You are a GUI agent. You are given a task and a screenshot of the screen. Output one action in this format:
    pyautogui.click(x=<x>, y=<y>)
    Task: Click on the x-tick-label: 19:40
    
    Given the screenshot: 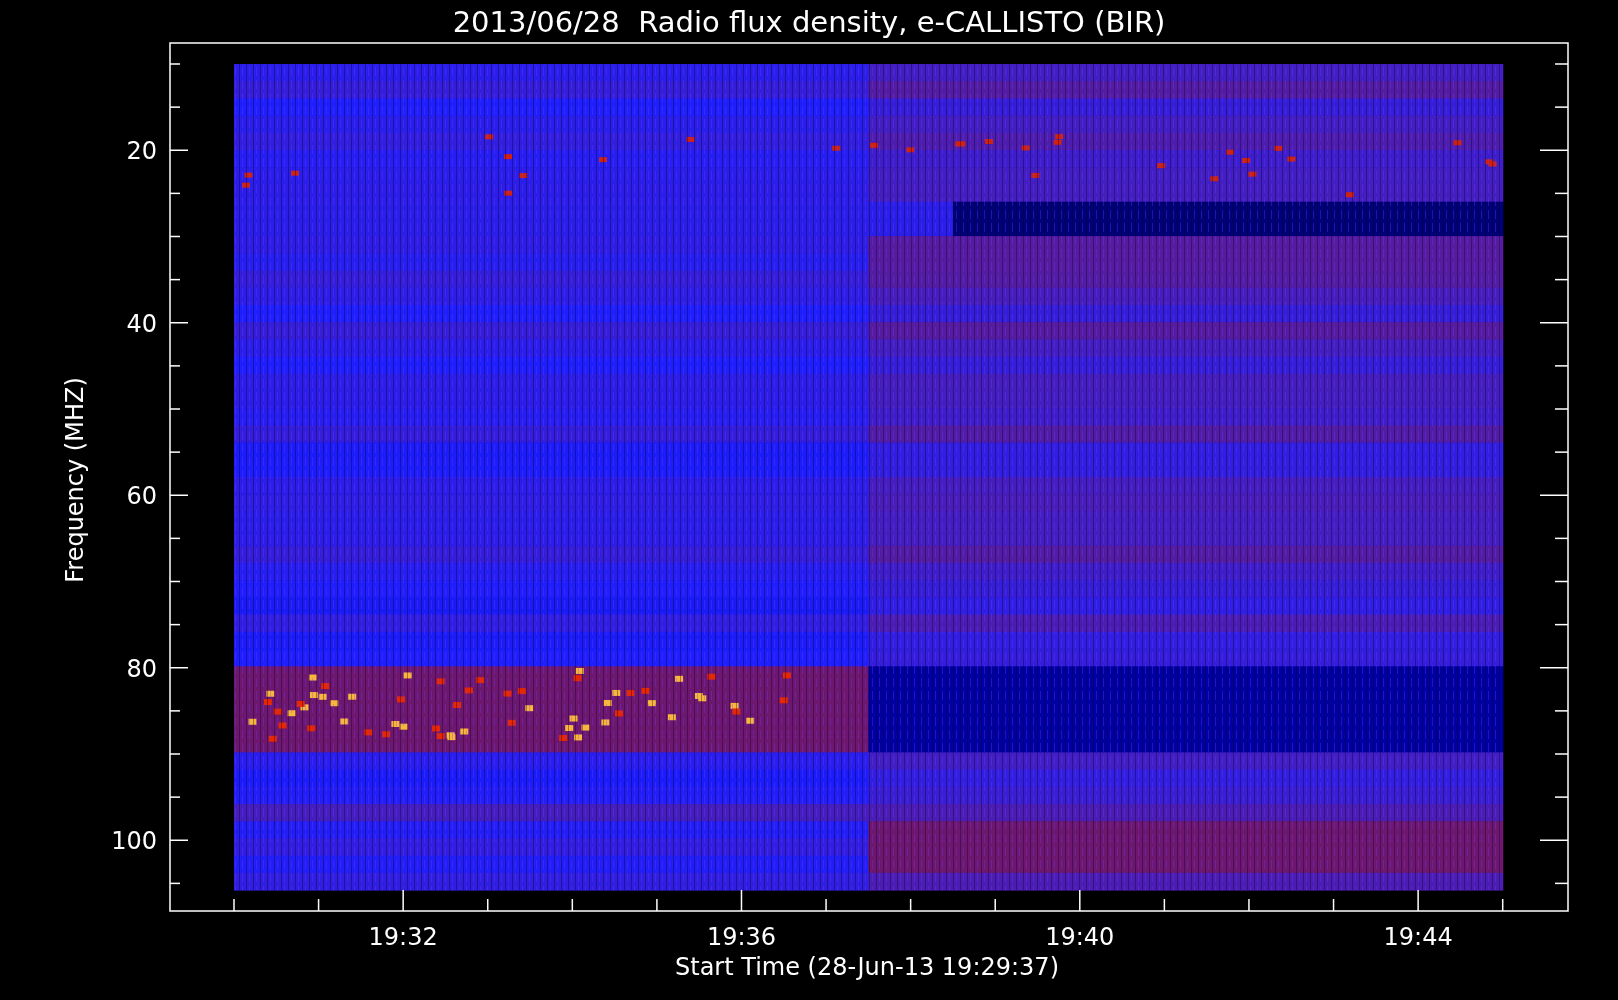 What is the action you would take?
    pyautogui.click(x=1080, y=937)
    